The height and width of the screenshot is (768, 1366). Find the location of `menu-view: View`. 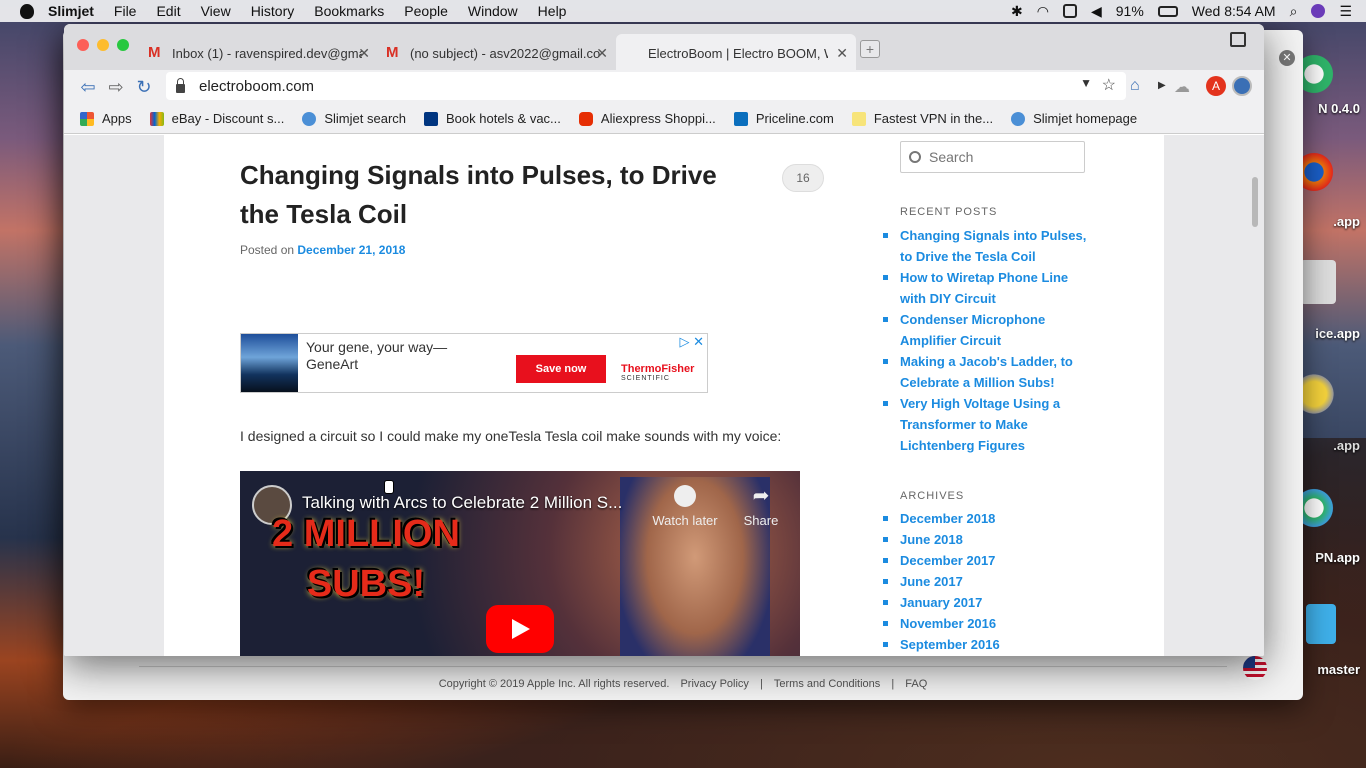

menu-view: View is located at coordinates (216, 11).